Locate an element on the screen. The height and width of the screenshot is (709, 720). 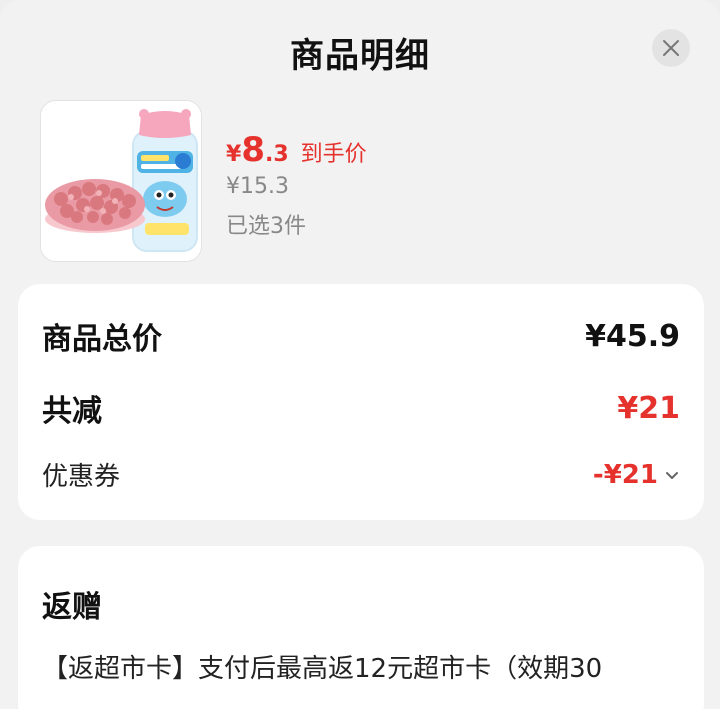
close-button is located at coordinates (671, 48).